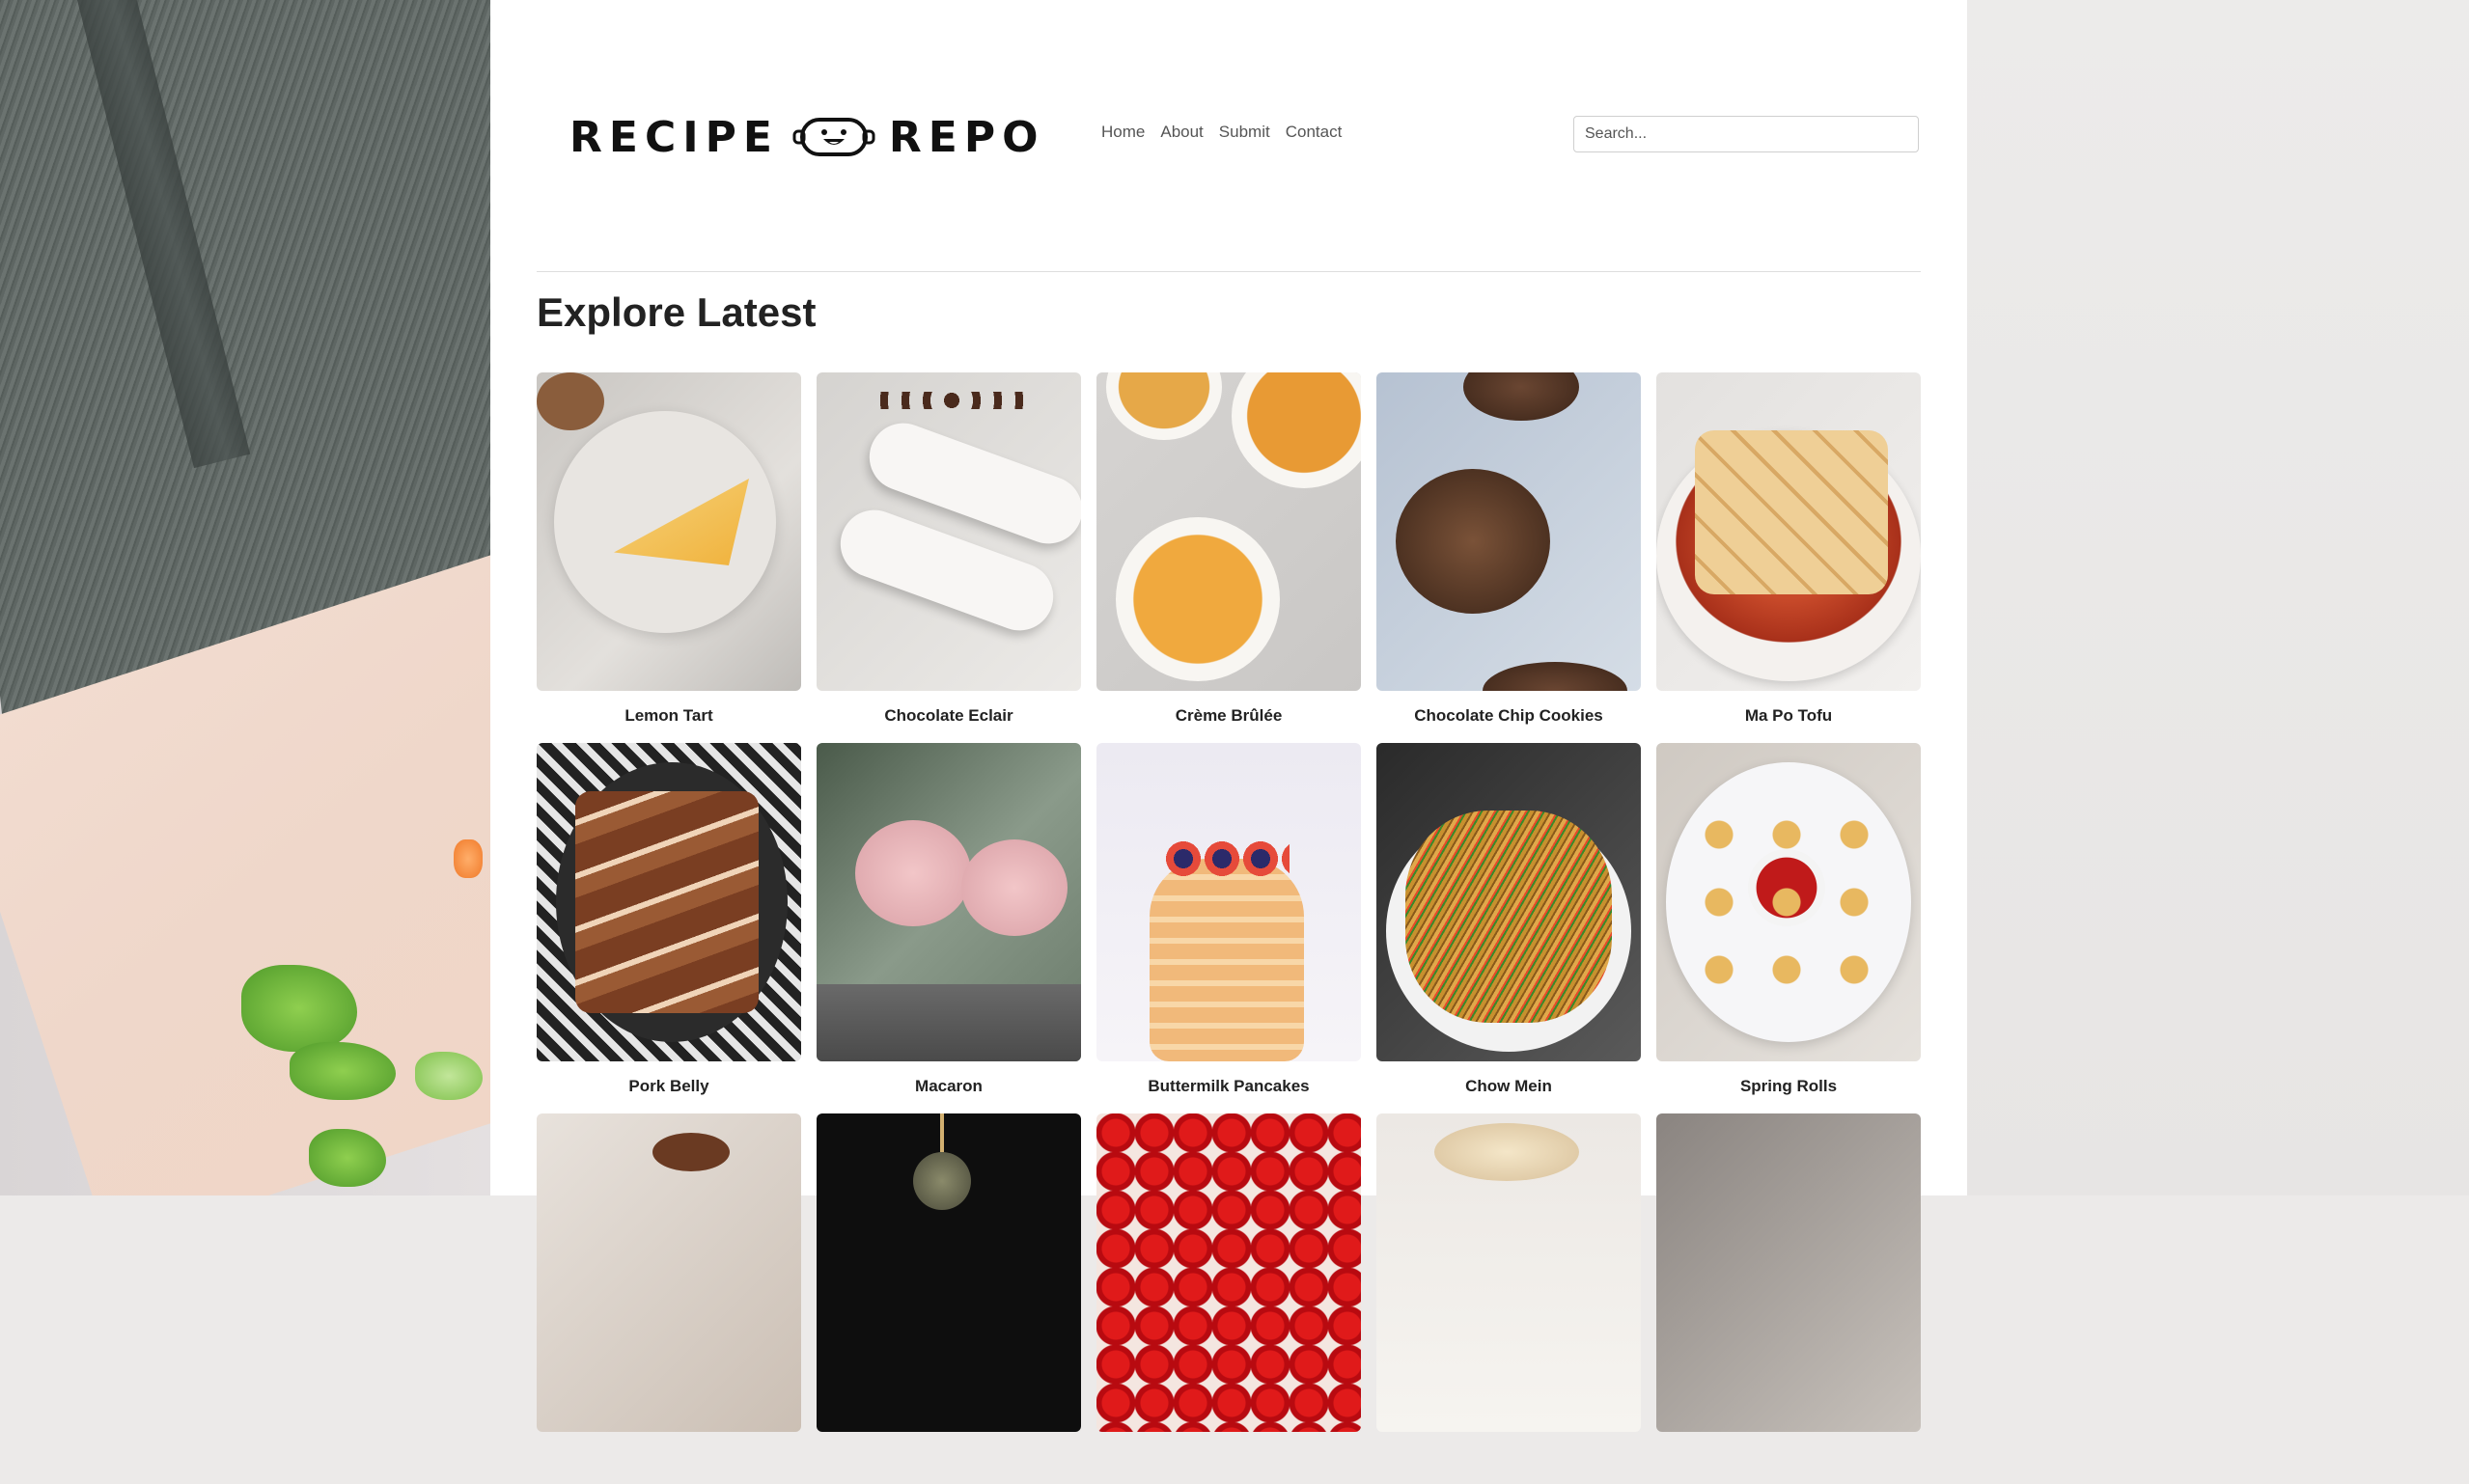 This screenshot has height=1484, width=2469. What do you see at coordinates (1314, 132) in the screenshot?
I see `nav-contact: Contact` at bounding box center [1314, 132].